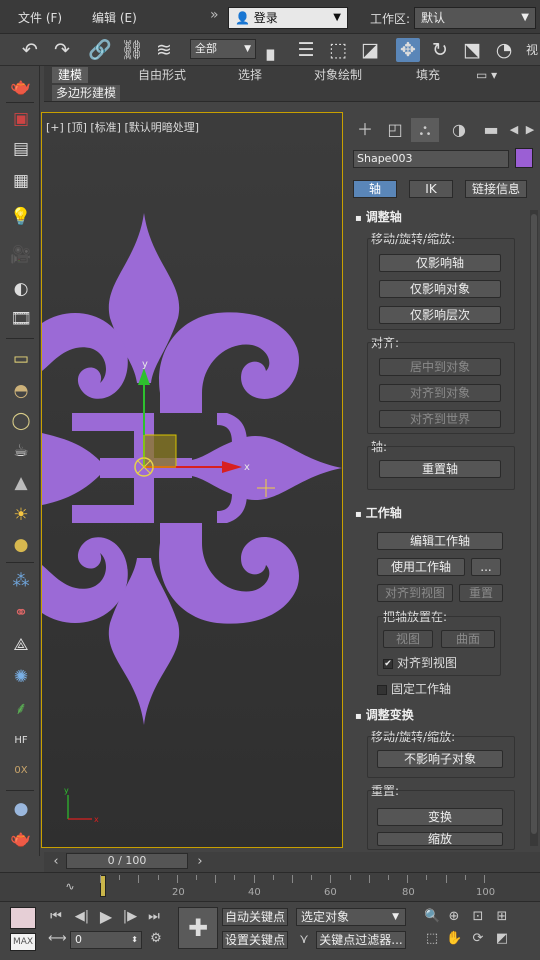 Image resolution: width=540 pixels, height=960 pixels. What do you see at coordinates (530, 50) in the screenshot?
I see `toolbar-overflow-icon: 视` at bounding box center [530, 50].